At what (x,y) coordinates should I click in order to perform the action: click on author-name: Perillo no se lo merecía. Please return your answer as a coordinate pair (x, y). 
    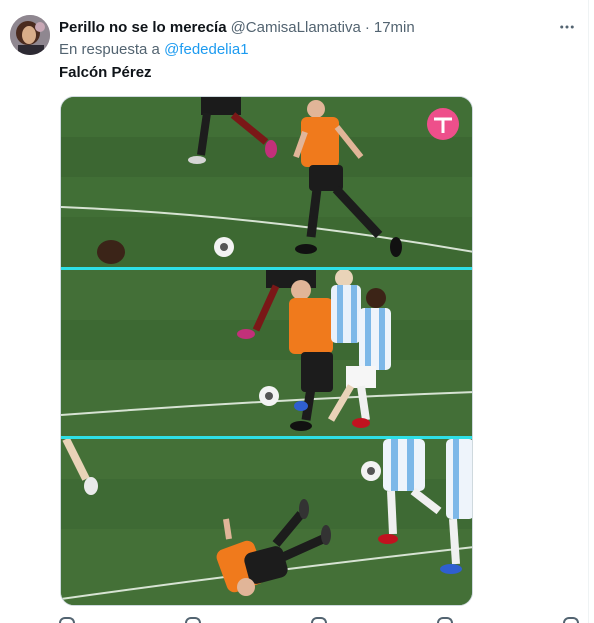
    Looking at the image, I should click on (143, 27).